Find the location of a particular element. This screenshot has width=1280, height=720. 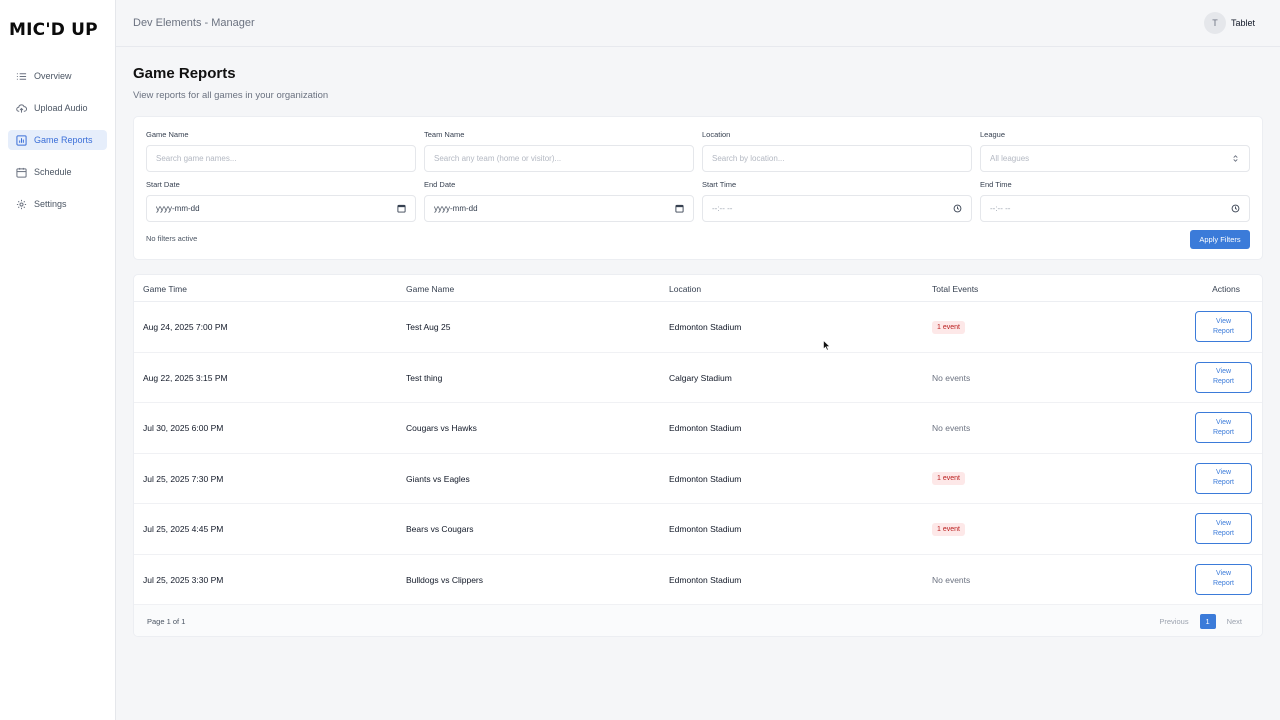

sidebar-item-upload-audio: Upload Audio is located at coordinates (57, 108).